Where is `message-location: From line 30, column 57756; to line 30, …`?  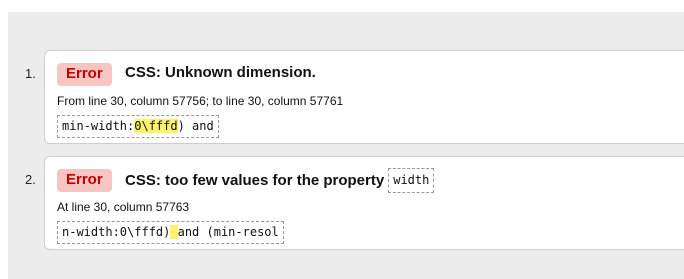
message-location: From line 30, column 57756; to line 30, … is located at coordinates (200, 101).